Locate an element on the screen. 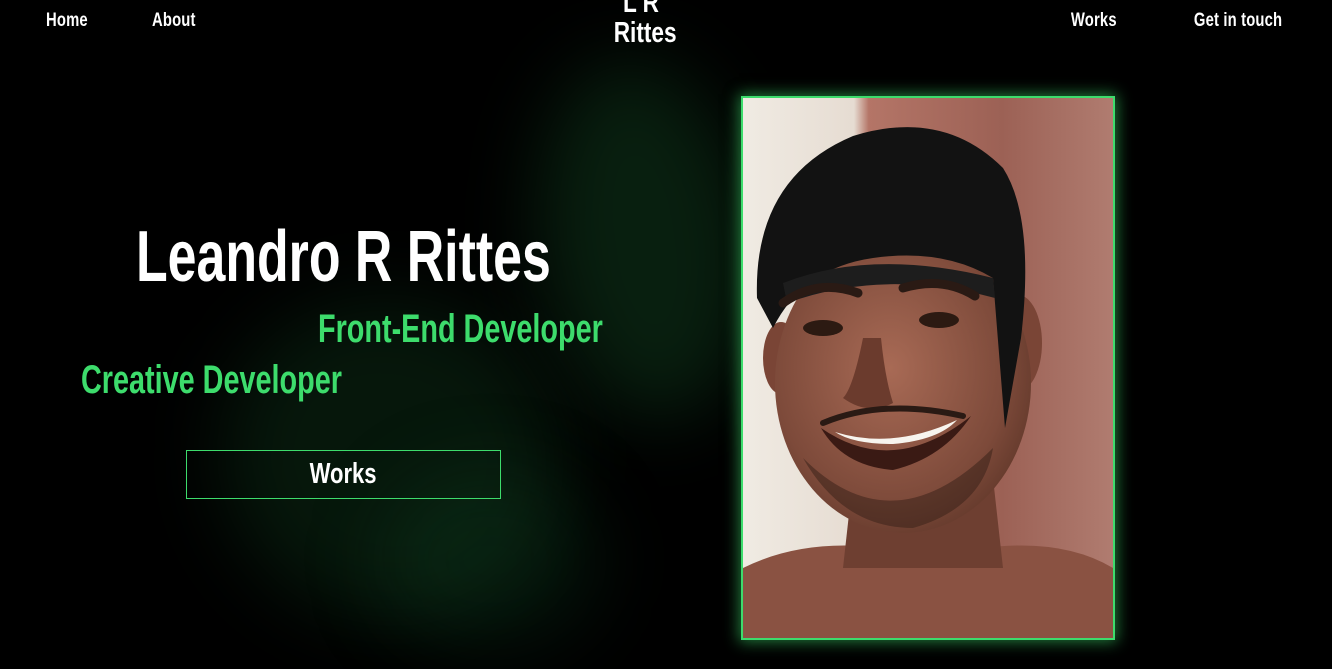 This screenshot has height=669, width=1332. works-button: Works is located at coordinates (343, 474).